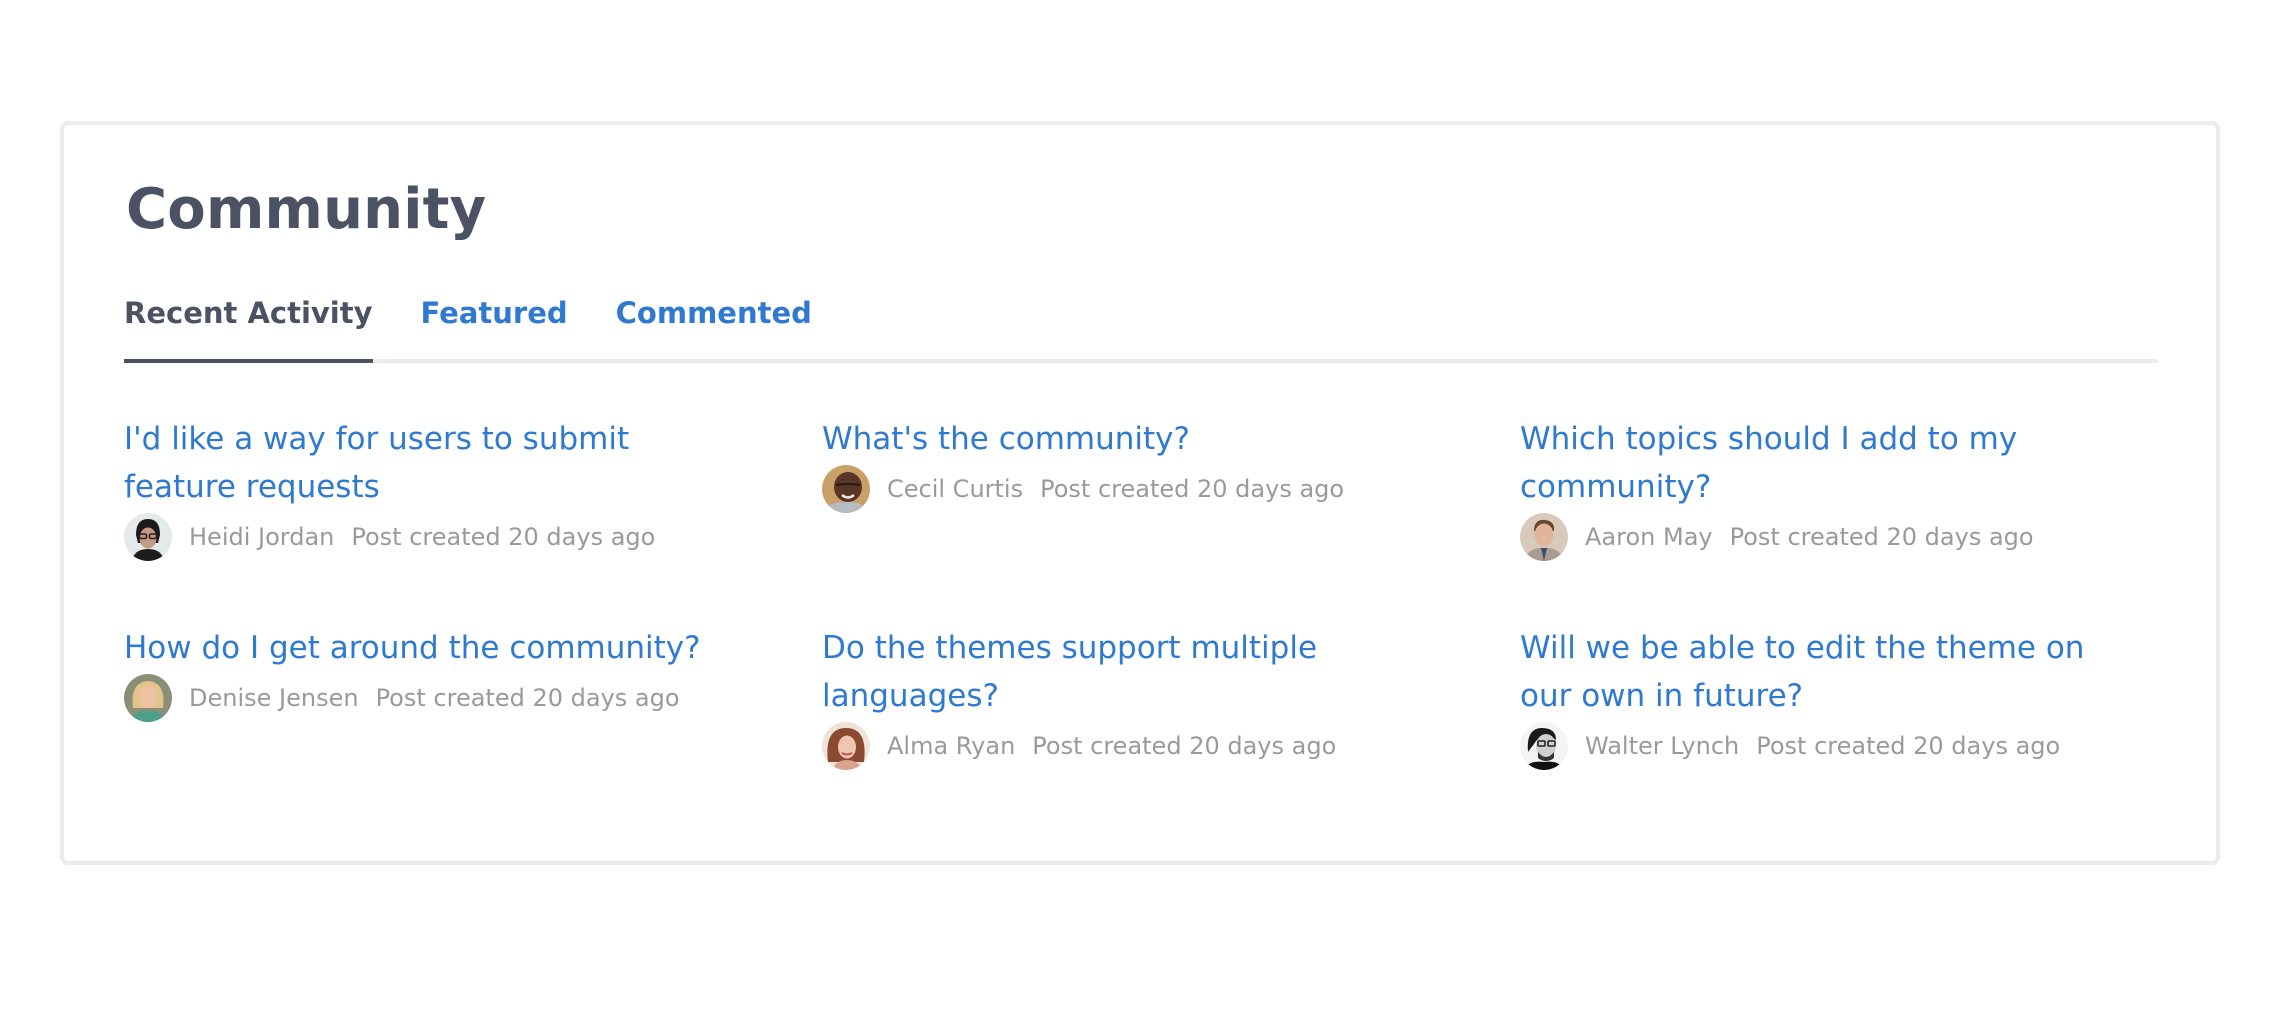 This screenshot has width=2280, height=1012. Describe the element at coordinates (261, 537) in the screenshot. I see `author-name: Heidi Jordan` at that location.